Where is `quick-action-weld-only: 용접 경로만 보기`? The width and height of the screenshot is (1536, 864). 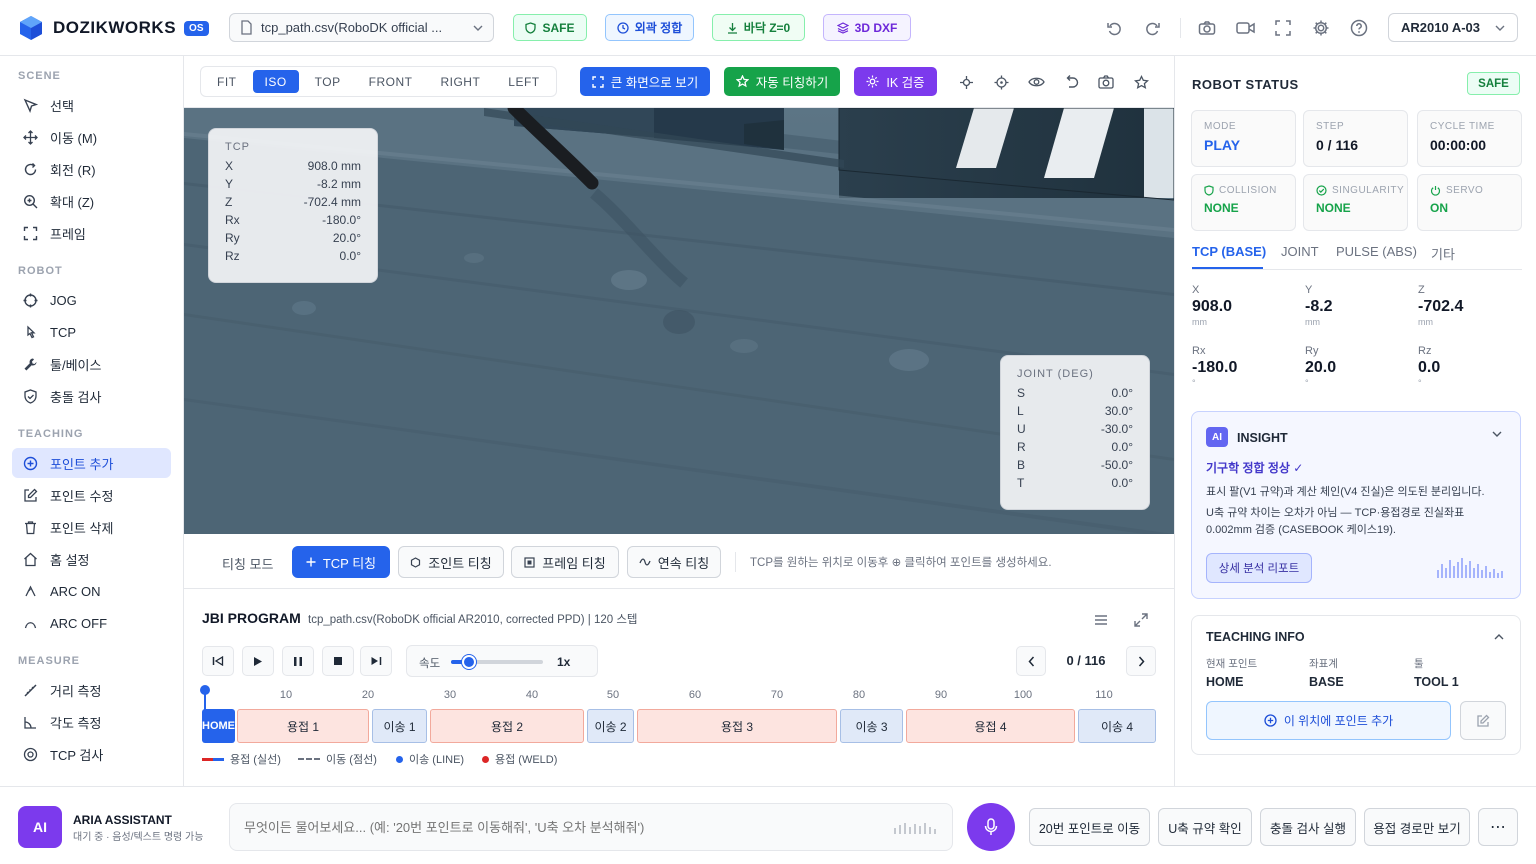 quick-action-weld-only: 용접 경로만 보기 is located at coordinates (1417, 827).